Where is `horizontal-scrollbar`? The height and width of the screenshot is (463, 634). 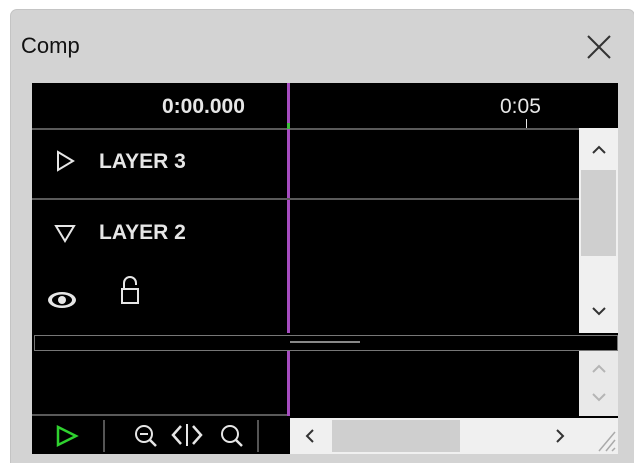
horizontal-scrollbar is located at coordinates (434, 436).